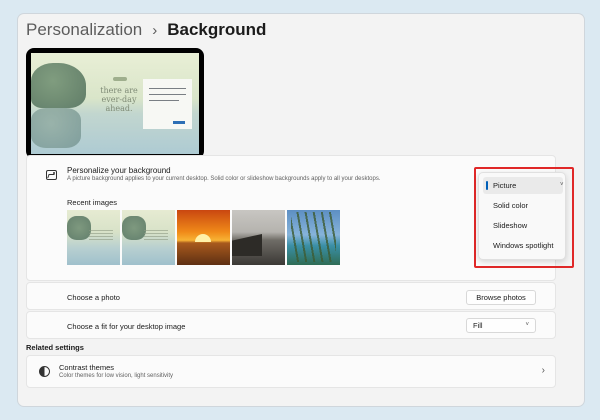 The height and width of the screenshot is (420, 600). Describe the element at coordinates (92, 202) in the screenshot. I see `recent-images-label: Recent images` at that location.